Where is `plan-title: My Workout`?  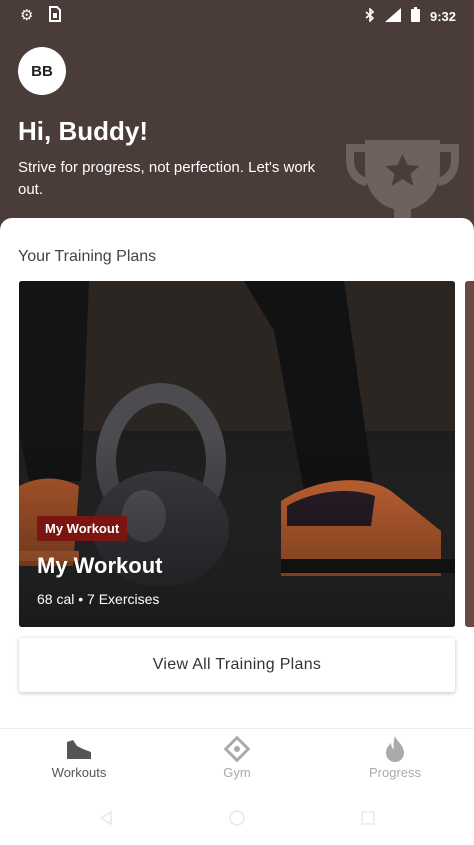
plan-title: My Workout is located at coordinates (100, 565).